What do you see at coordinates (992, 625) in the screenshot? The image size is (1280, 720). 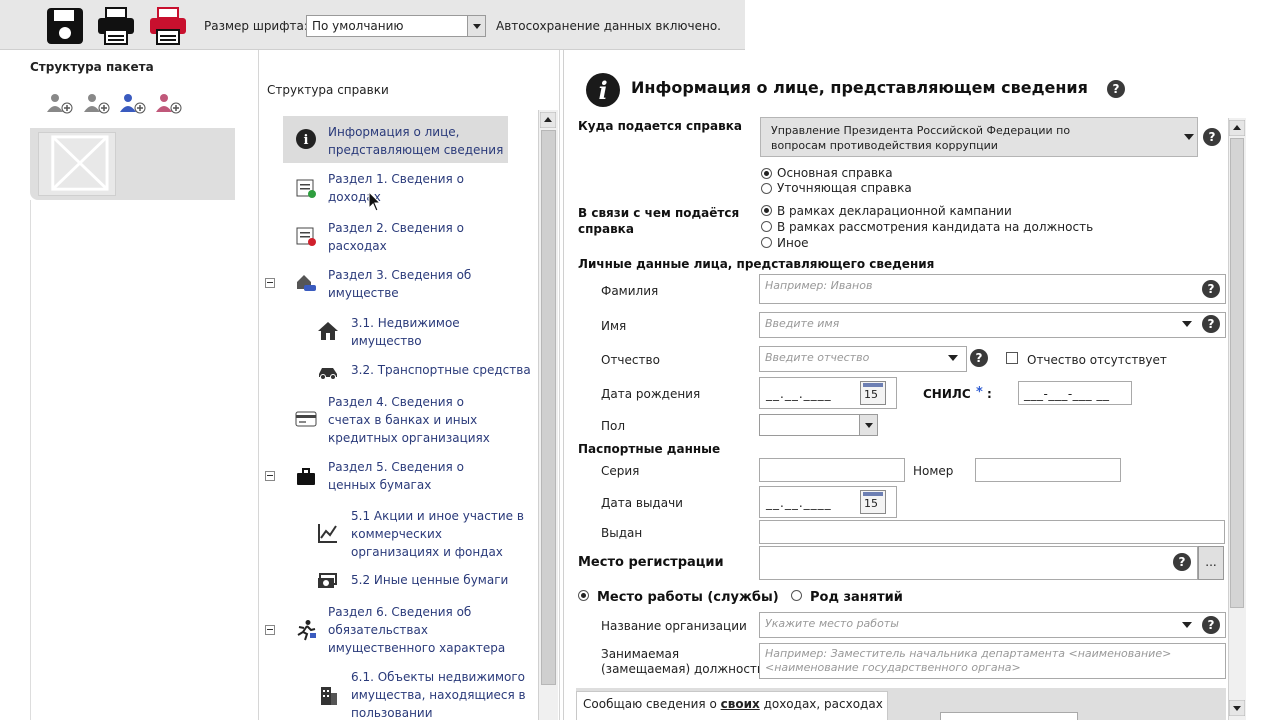 I see `org-name-input: Укажите место работы` at bounding box center [992, 625].